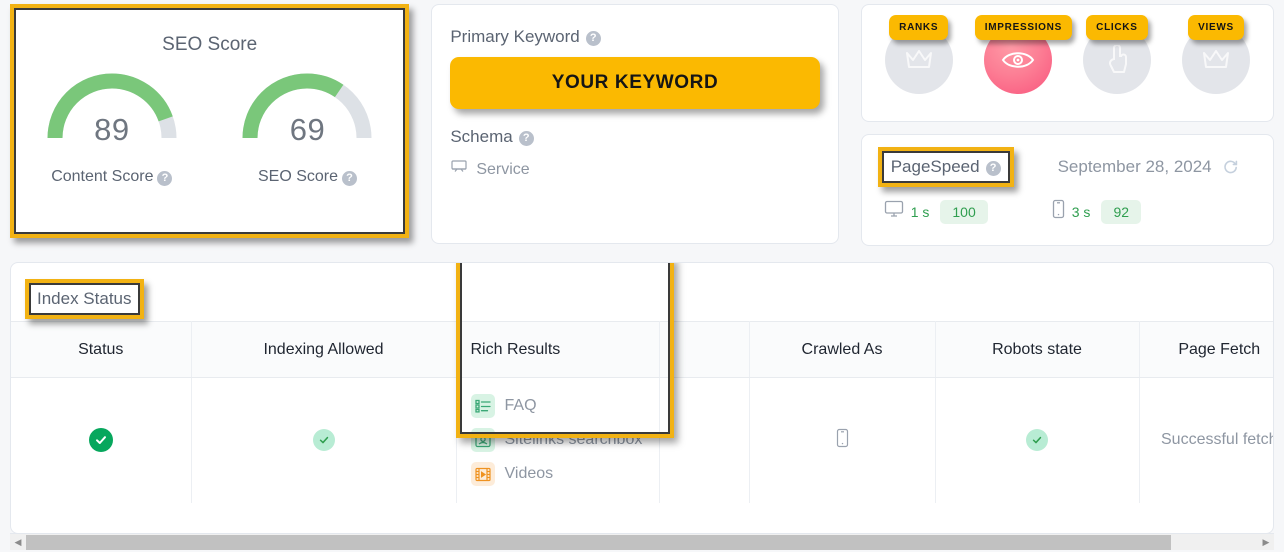  Describe the element at coordinates (919, 27) in the screenshot. I see `metric-ranks-label: RANKS` at that location.